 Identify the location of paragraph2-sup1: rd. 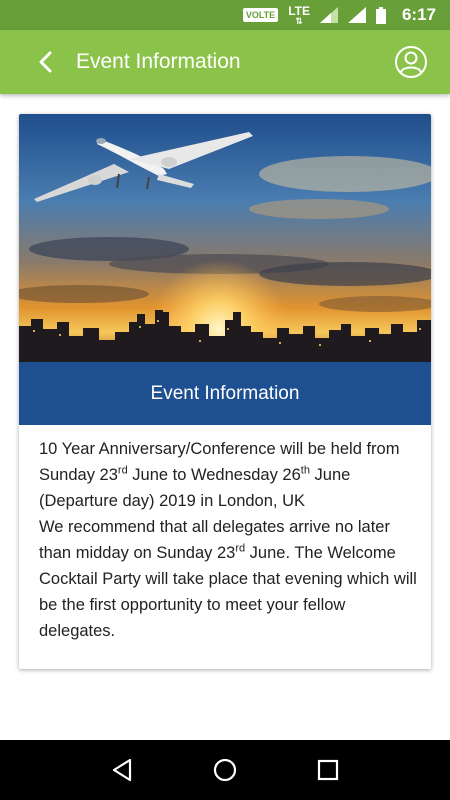
(240, 548).